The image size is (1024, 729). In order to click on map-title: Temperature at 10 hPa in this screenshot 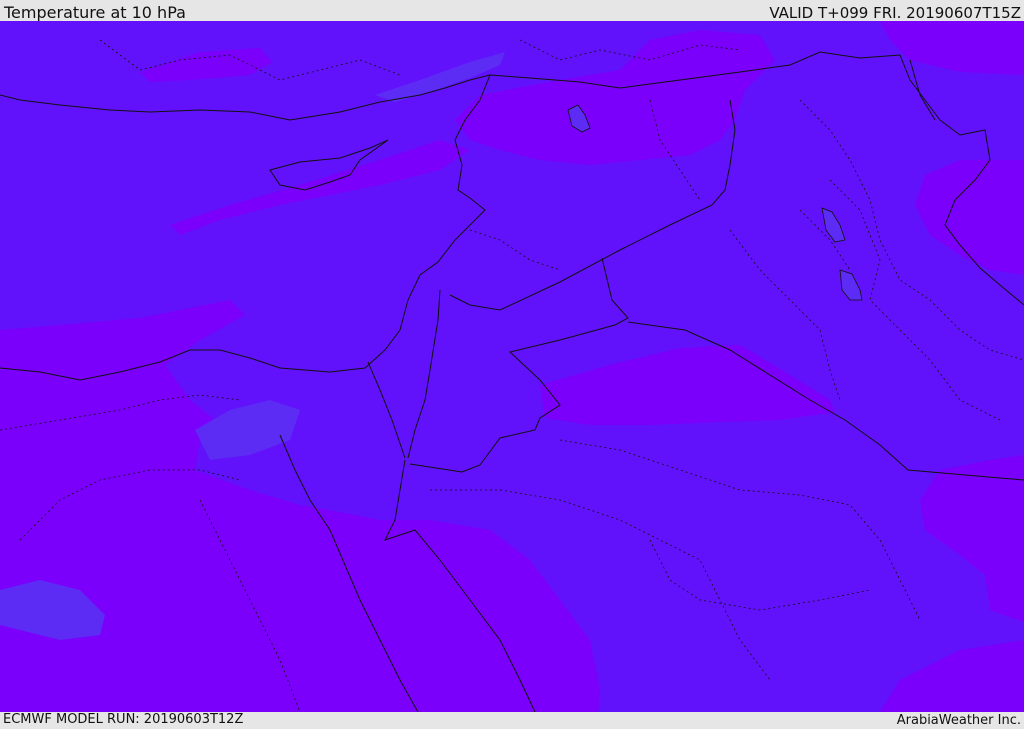, I will do `click(95, 12)`.